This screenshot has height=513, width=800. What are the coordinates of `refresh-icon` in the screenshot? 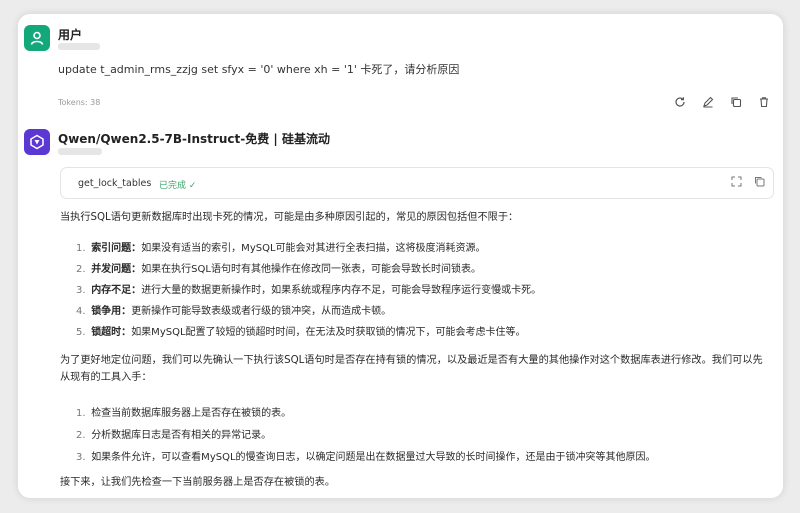 It's located at (680, 102).